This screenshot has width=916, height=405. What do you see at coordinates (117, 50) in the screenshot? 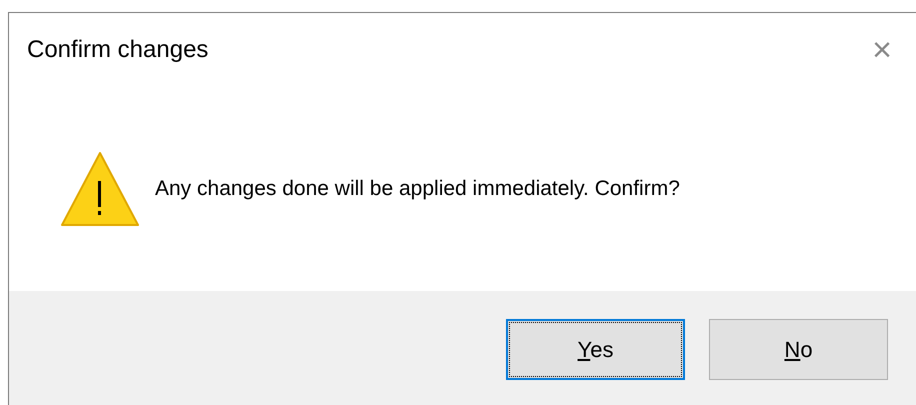
I see `window-title: Confirm changes` at bounding box center [117, 50].